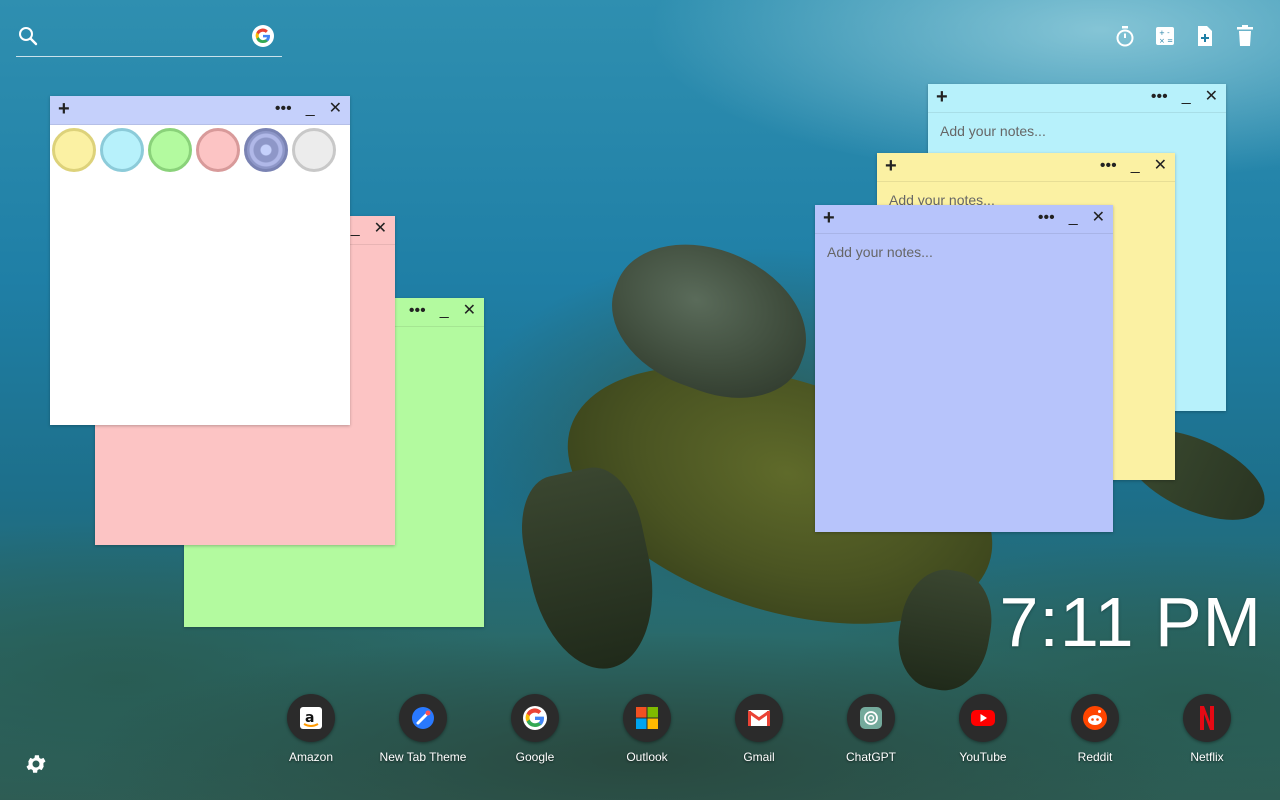 The width and height of the screenshot is (1280, 800). What do you see at coordinates (535, 757) in the screenshot?
I see `shortcut-label: Google` at bounding box center [535, 757].